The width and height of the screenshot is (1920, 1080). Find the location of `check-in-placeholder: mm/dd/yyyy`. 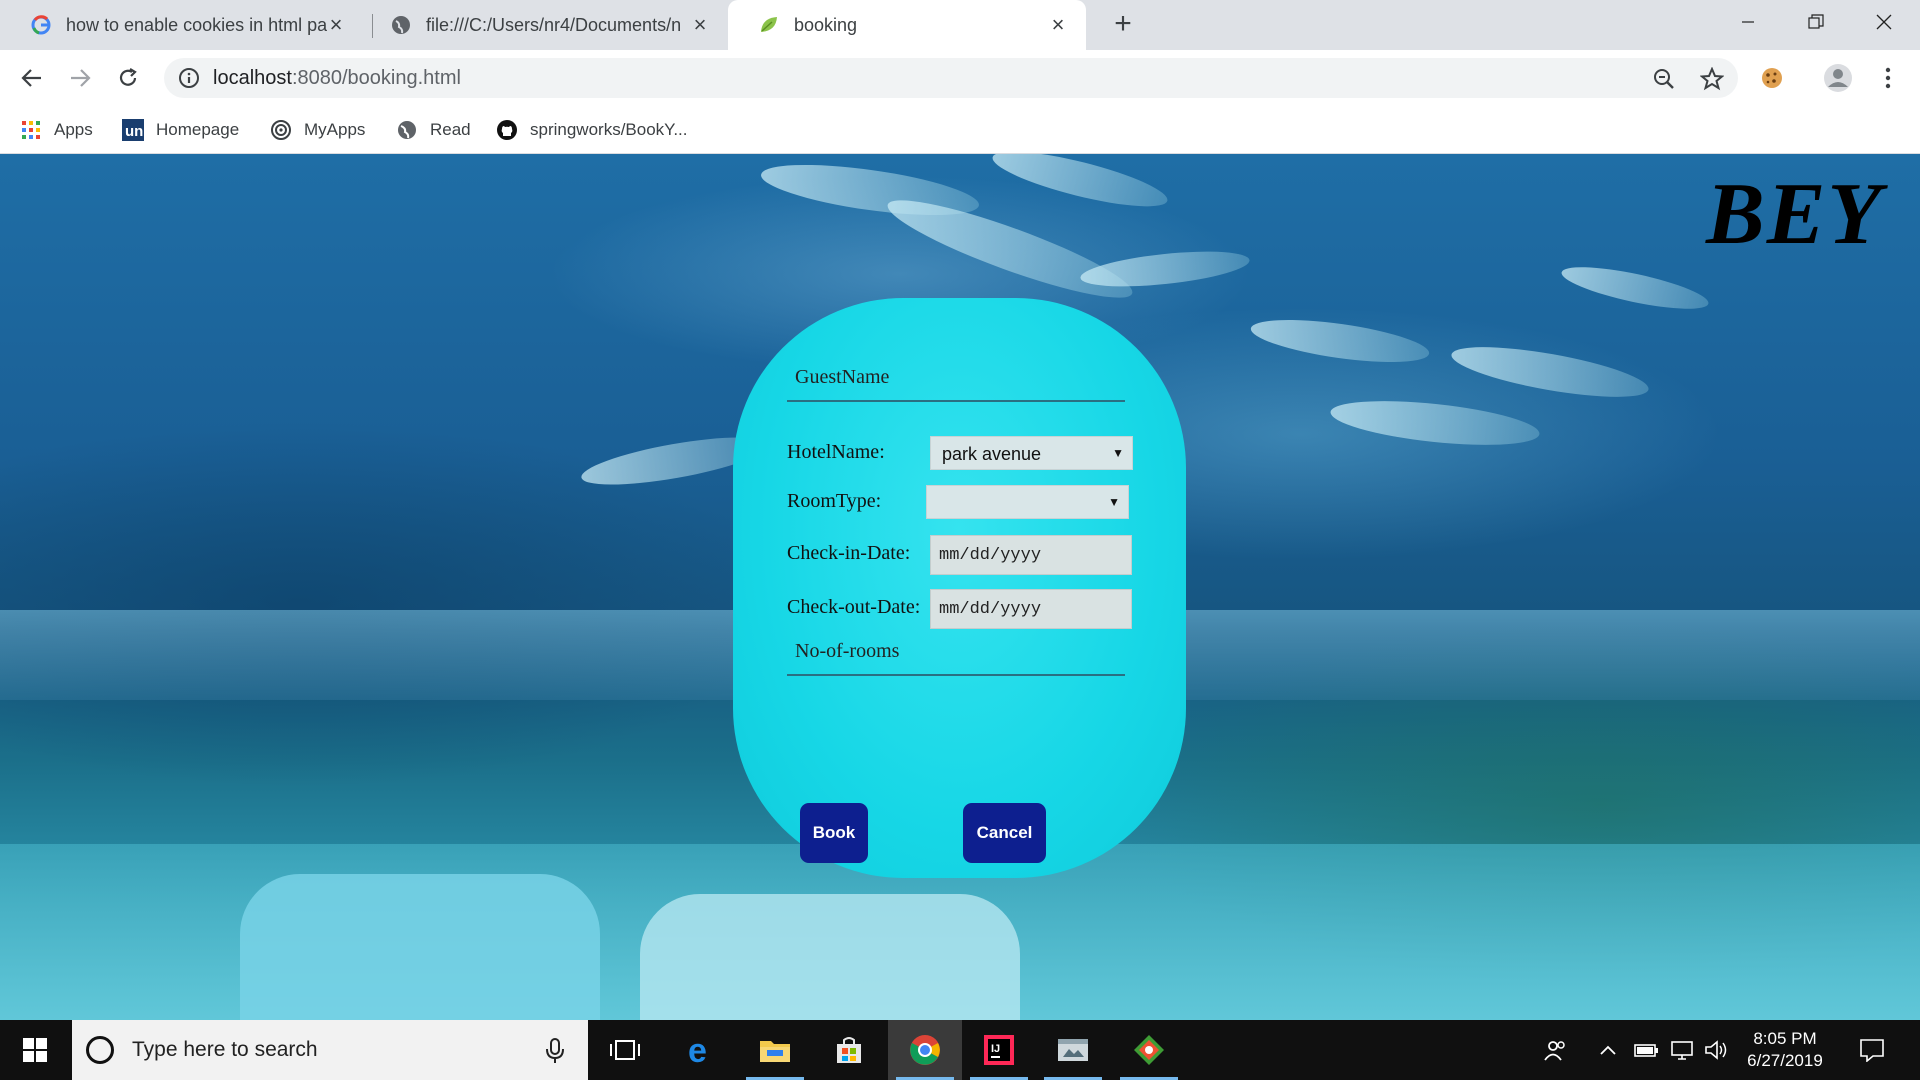

check-in-placeholder: mm/dd/yyyy is located at coordinates (990, 555).